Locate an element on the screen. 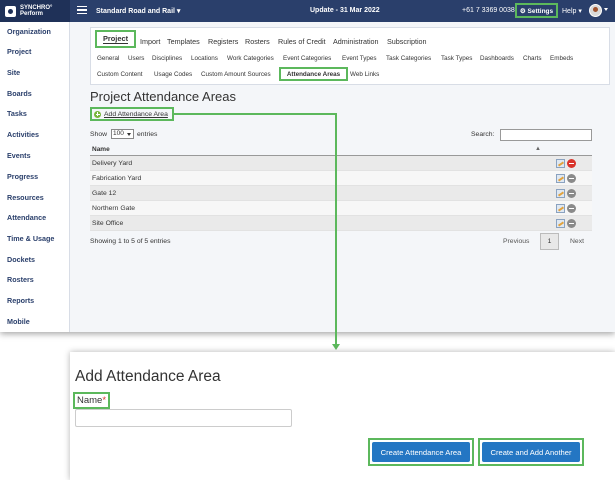  subtab-work-categories: Work Categories is located at coordinates (250, 58).